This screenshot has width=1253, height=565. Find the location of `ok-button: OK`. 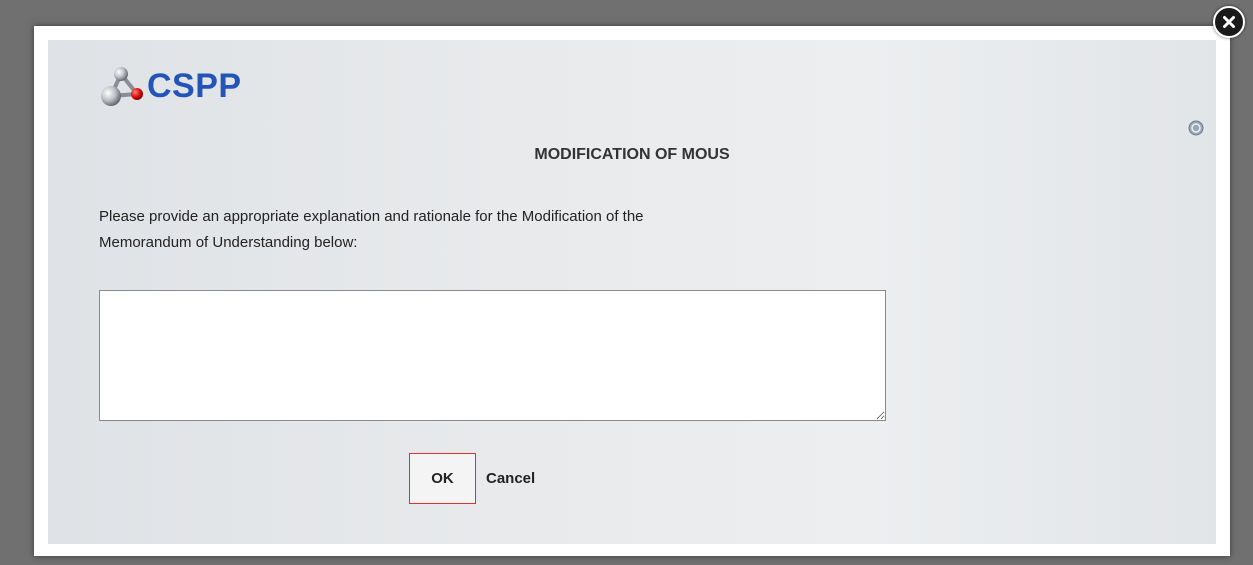

ok-button: OK is located at coordinates (442, 478).